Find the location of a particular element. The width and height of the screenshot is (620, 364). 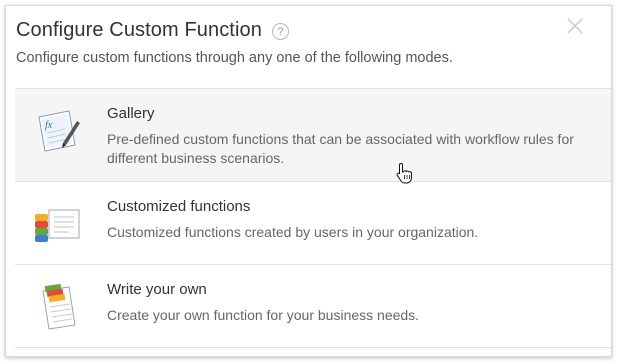

customized-functions-stack-icon is located at coordinates (57, 225).